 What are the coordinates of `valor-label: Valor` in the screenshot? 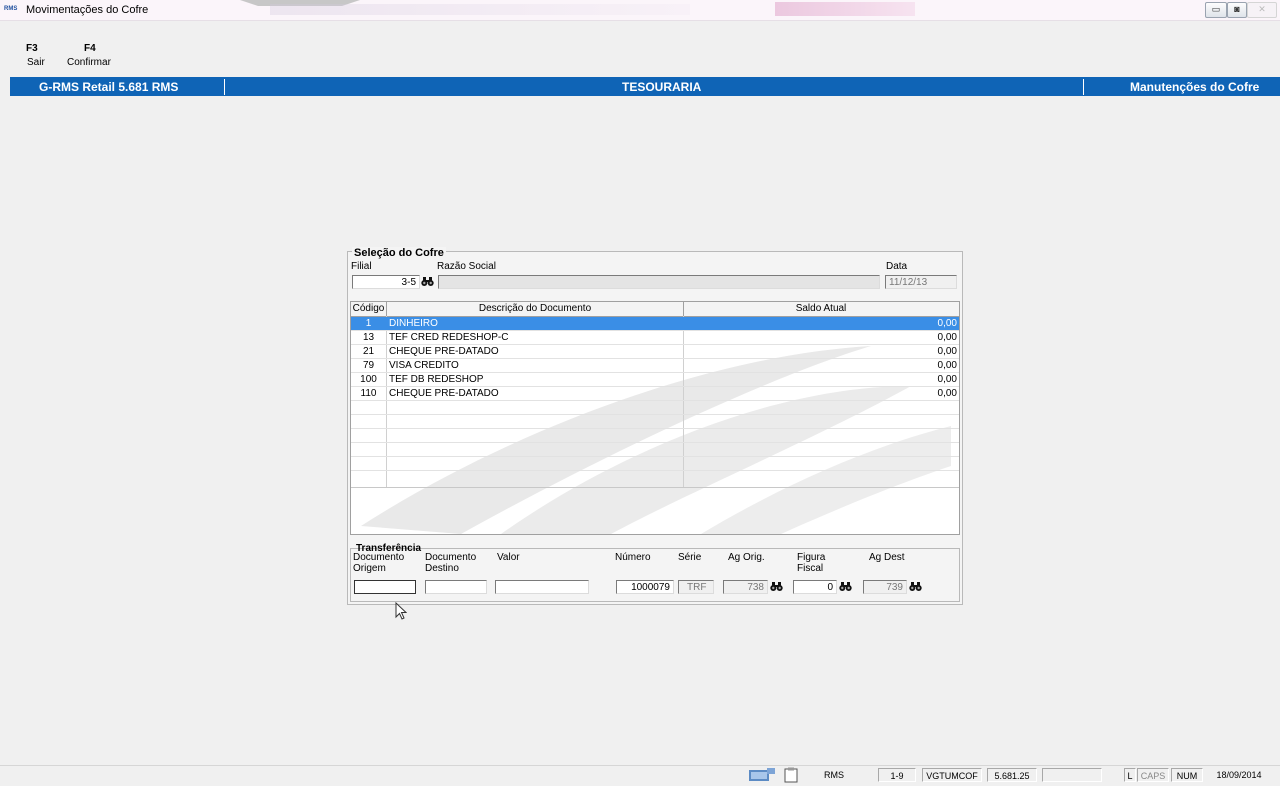 It's located at (508, 557).